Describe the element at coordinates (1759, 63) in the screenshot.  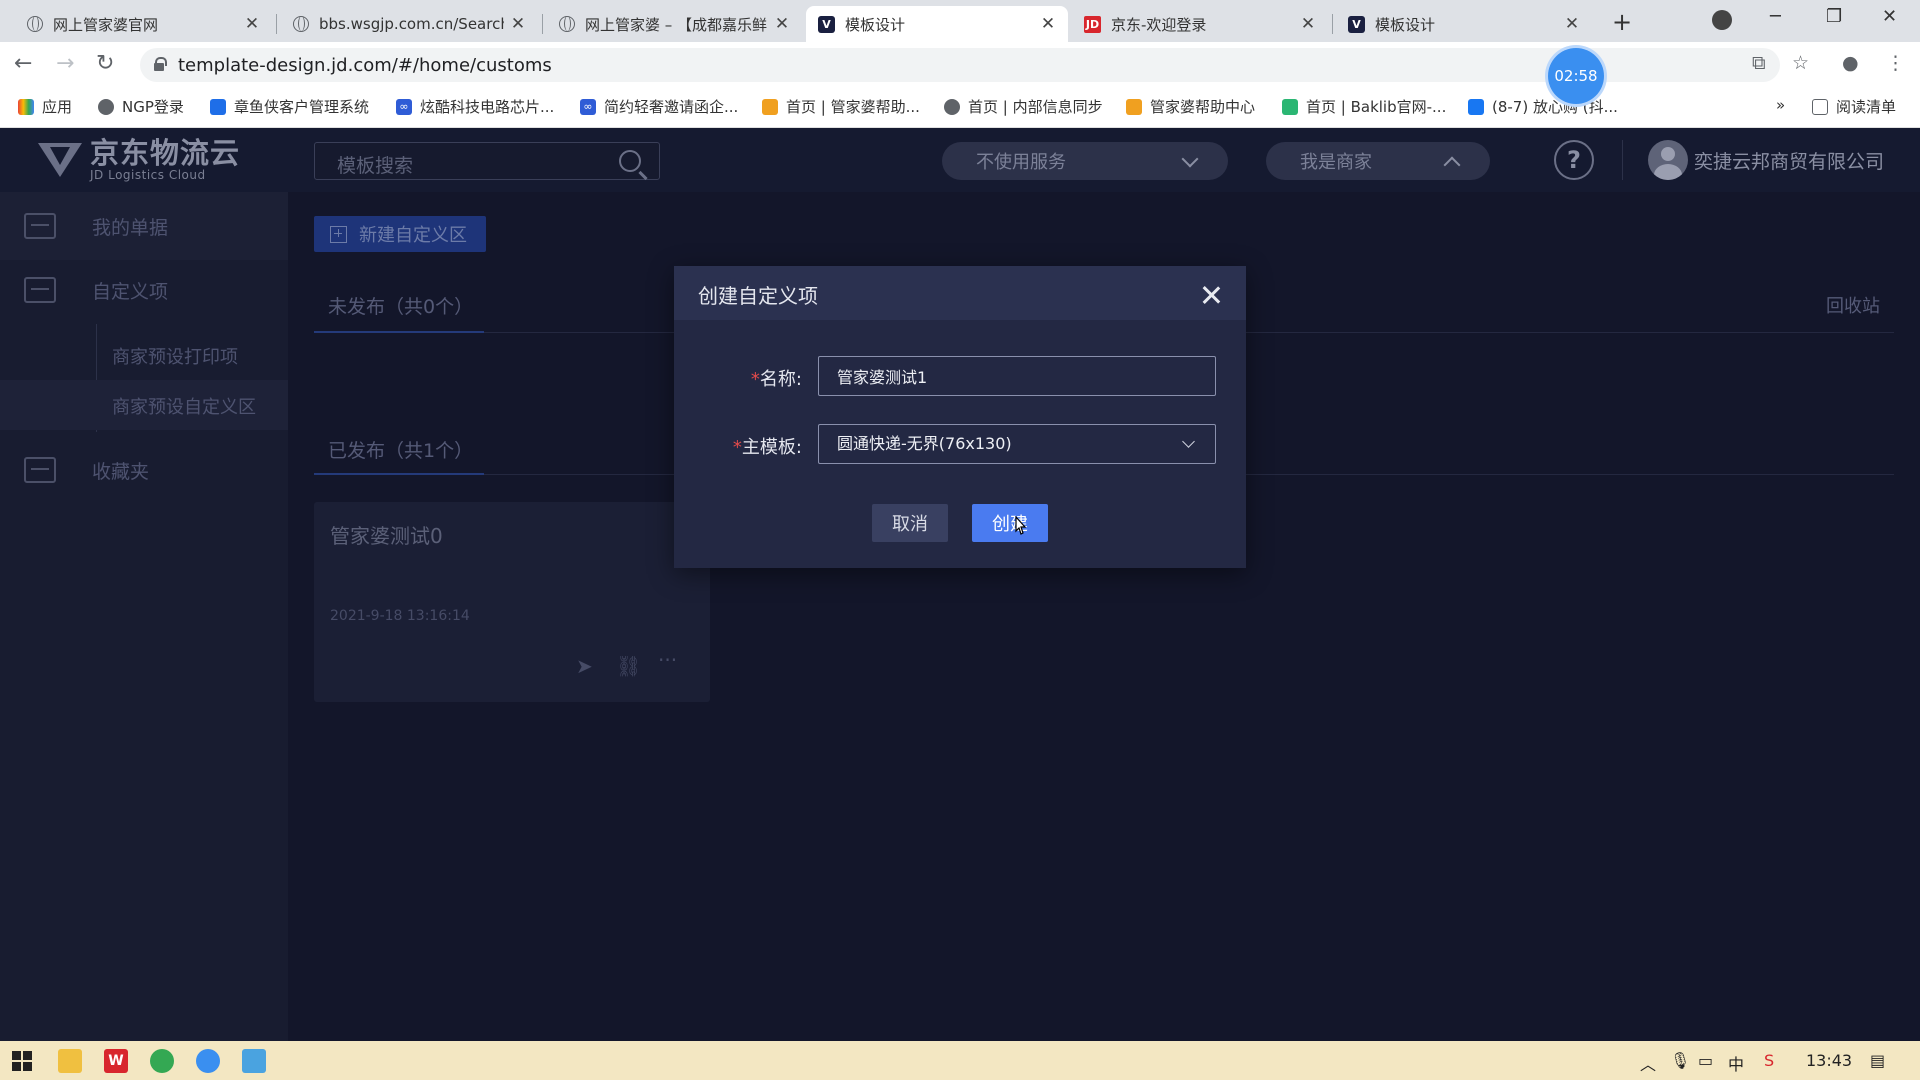
I see `translate-icon: ⧉` at that location.